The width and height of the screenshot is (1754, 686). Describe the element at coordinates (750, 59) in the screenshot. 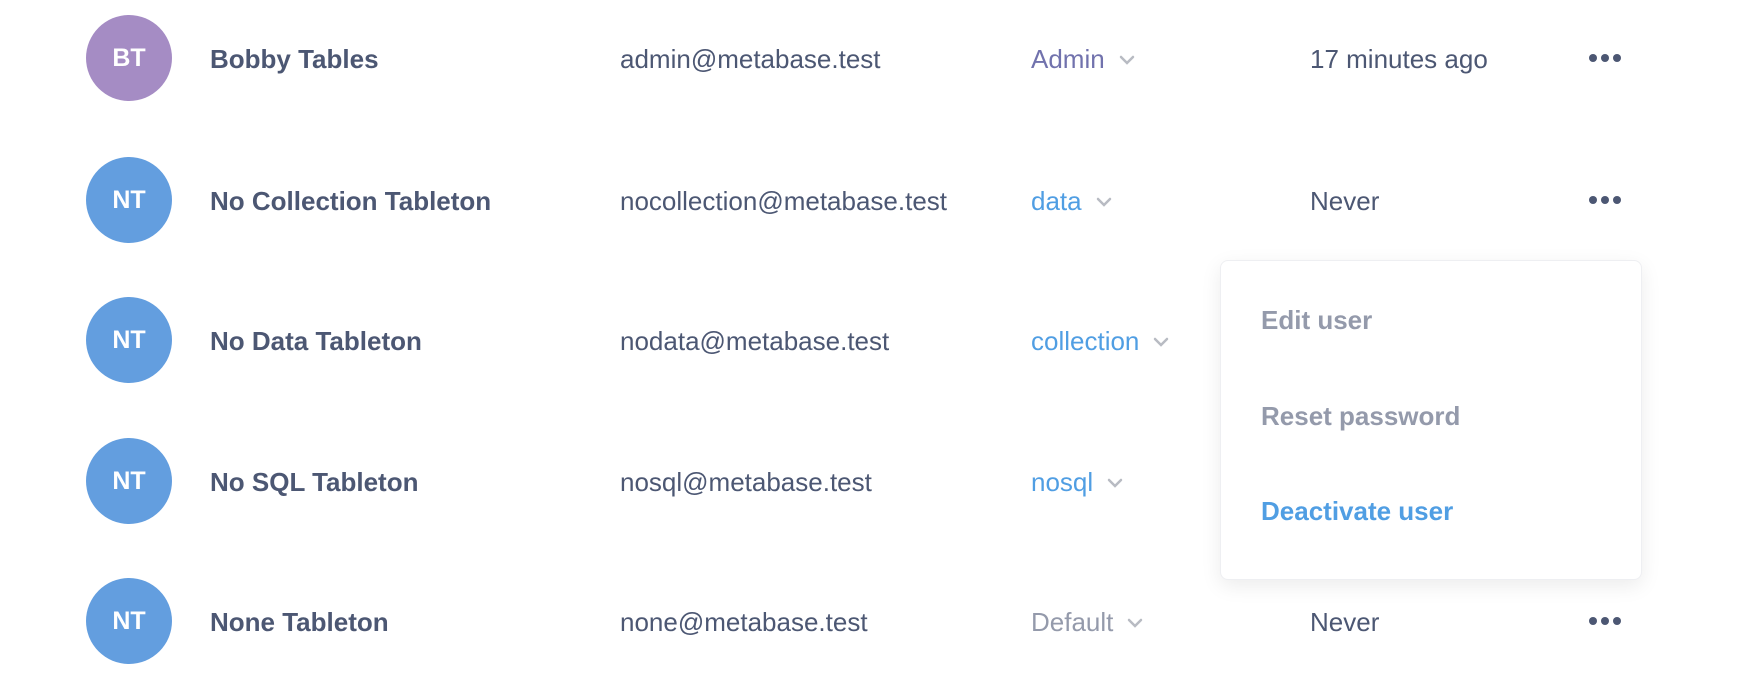

I see `user-email: admin@metabase.test` at that location.